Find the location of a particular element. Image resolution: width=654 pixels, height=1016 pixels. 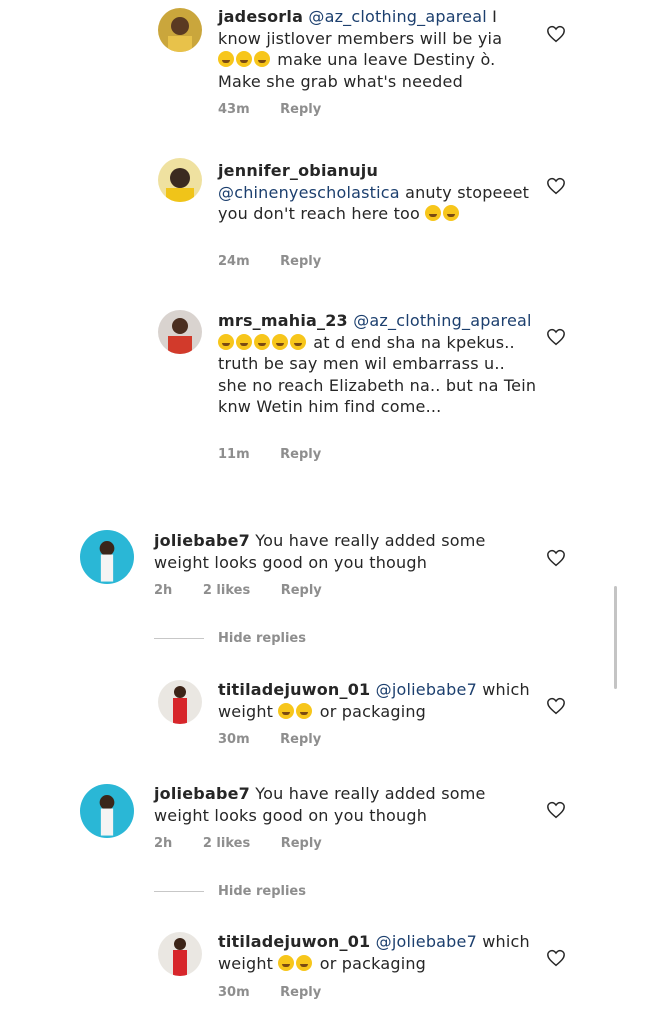

comment-meta: 11m Reply is located at coordinates (282, 454).